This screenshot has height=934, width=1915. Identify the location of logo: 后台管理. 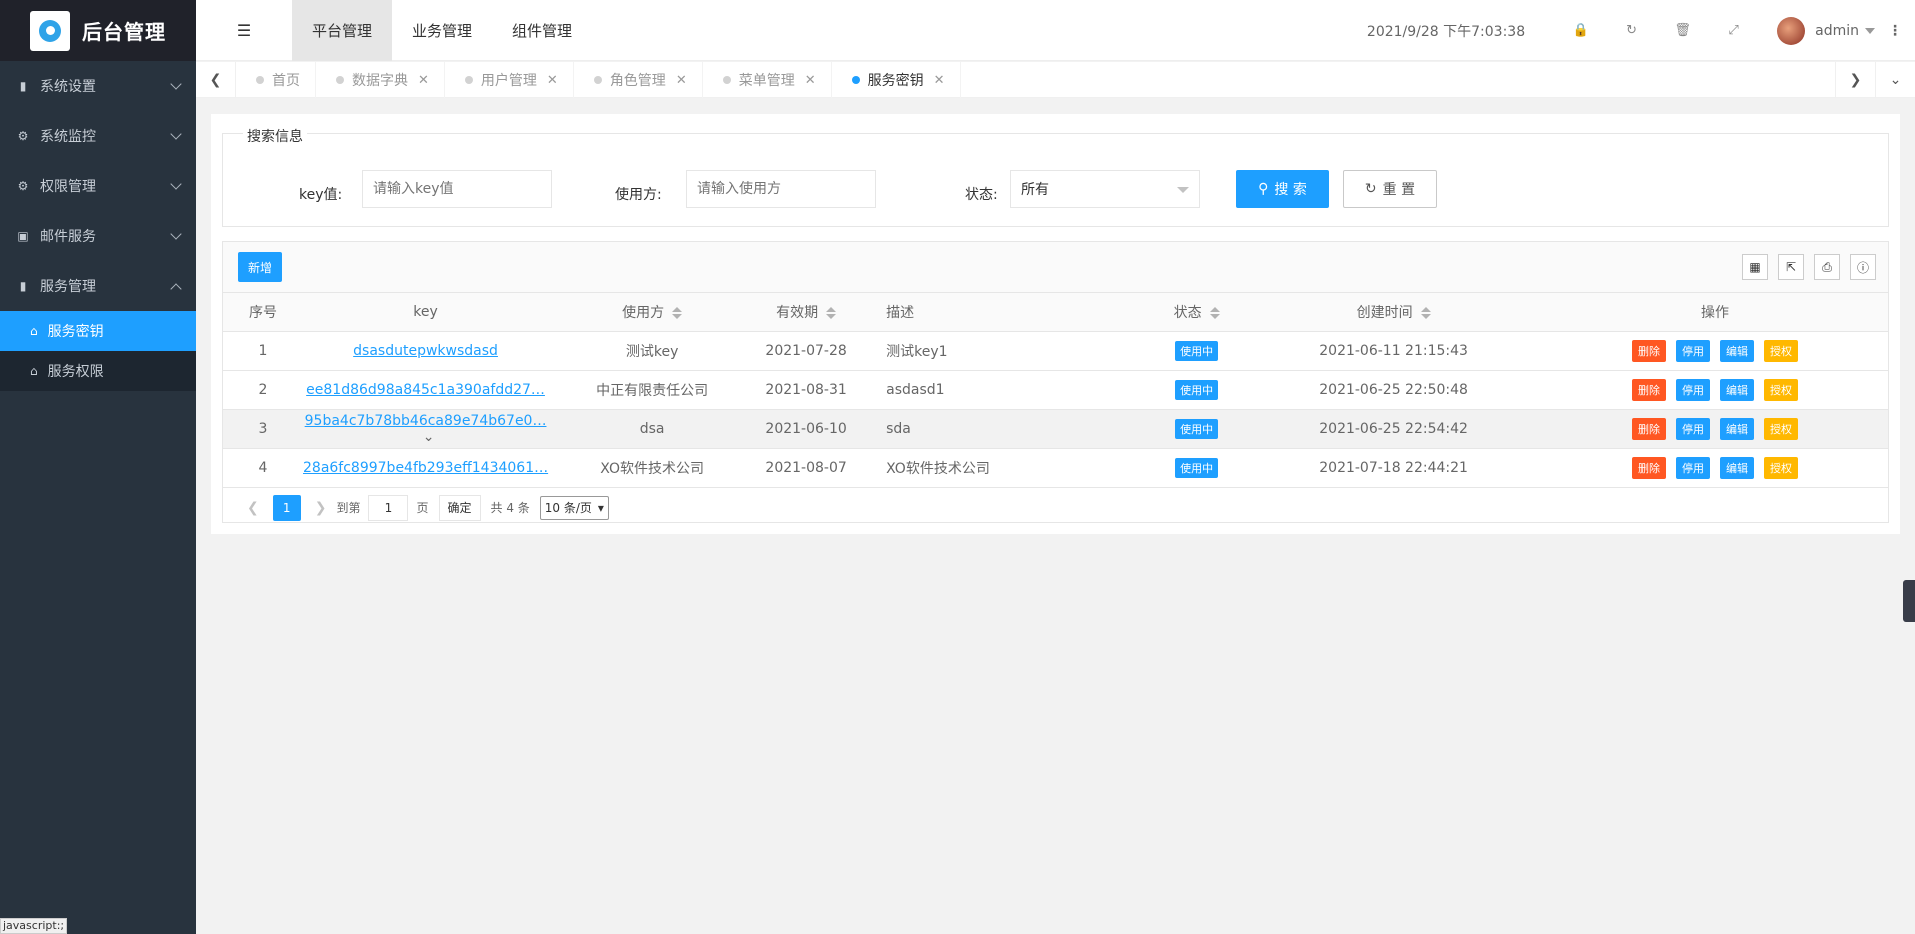
(98, 30).